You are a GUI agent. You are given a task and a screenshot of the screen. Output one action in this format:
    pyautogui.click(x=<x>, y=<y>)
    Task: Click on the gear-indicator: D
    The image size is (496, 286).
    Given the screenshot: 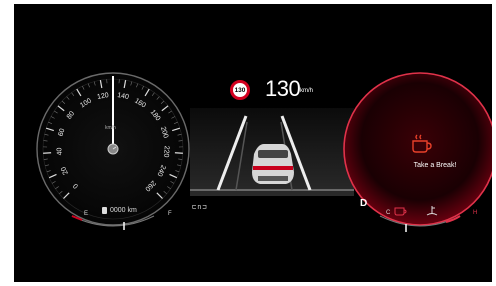 What is the action you would take?
    pyautogui.click(x=364, y=203)
    